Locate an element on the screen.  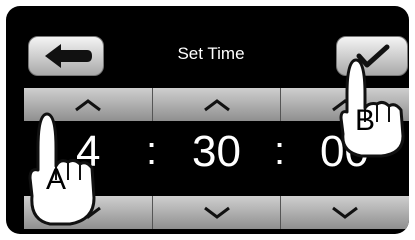
minutes-up-button is located at coordinates (217, 104).